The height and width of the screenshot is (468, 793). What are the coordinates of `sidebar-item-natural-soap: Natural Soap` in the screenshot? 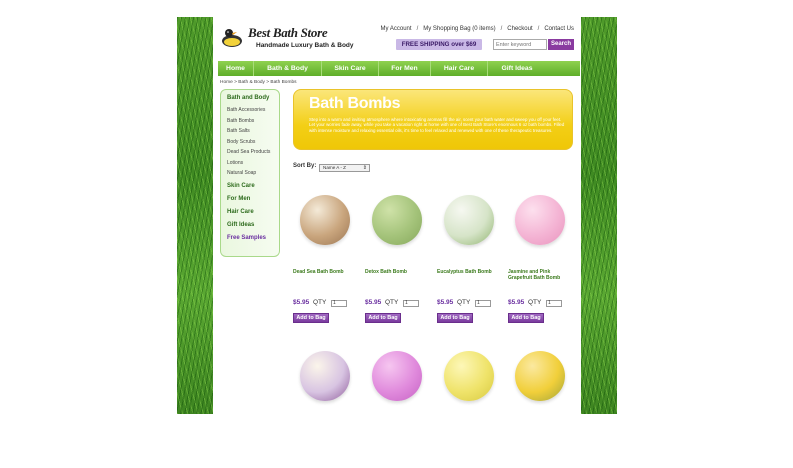 It's located at (253, 173).